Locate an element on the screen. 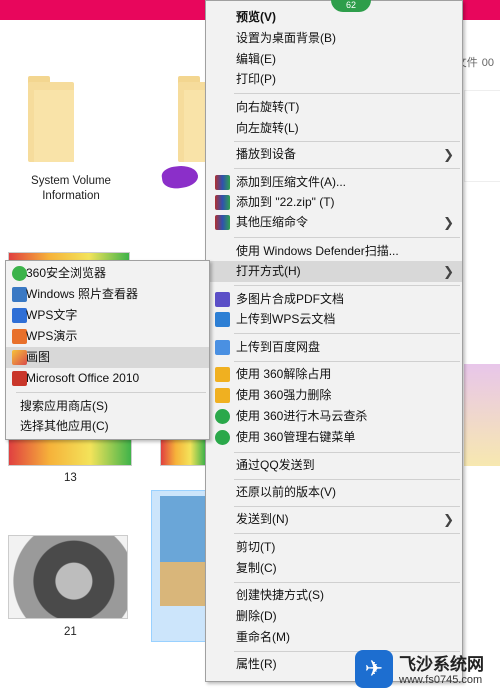 Image resolution: width=500 pixels, height=699 pixels. open-with-photo-viewer: Windows 照片查看器 is located at coordinates (107, 294).